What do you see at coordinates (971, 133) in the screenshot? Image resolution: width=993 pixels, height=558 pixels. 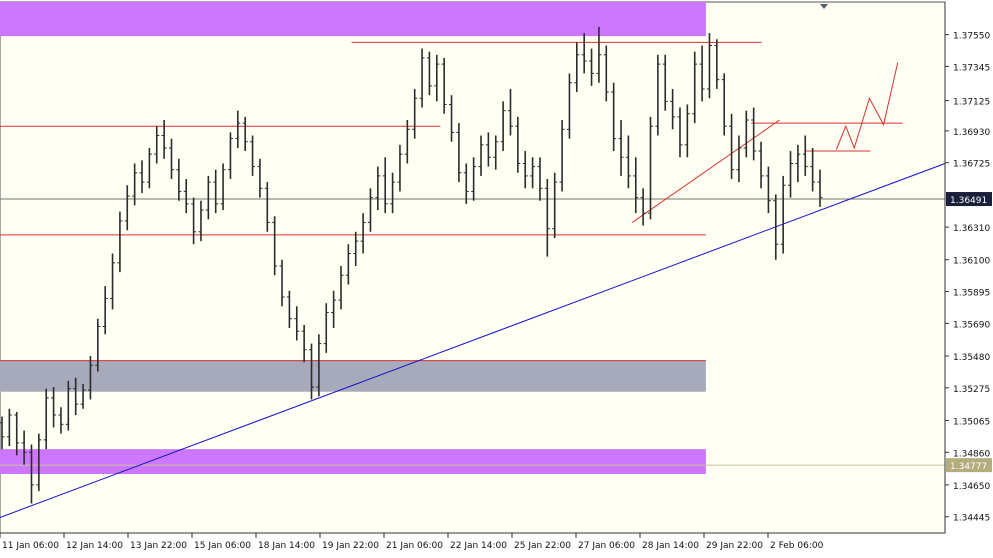 I see `y-tick-label: 1.36930` at bounding box center [971, 133].